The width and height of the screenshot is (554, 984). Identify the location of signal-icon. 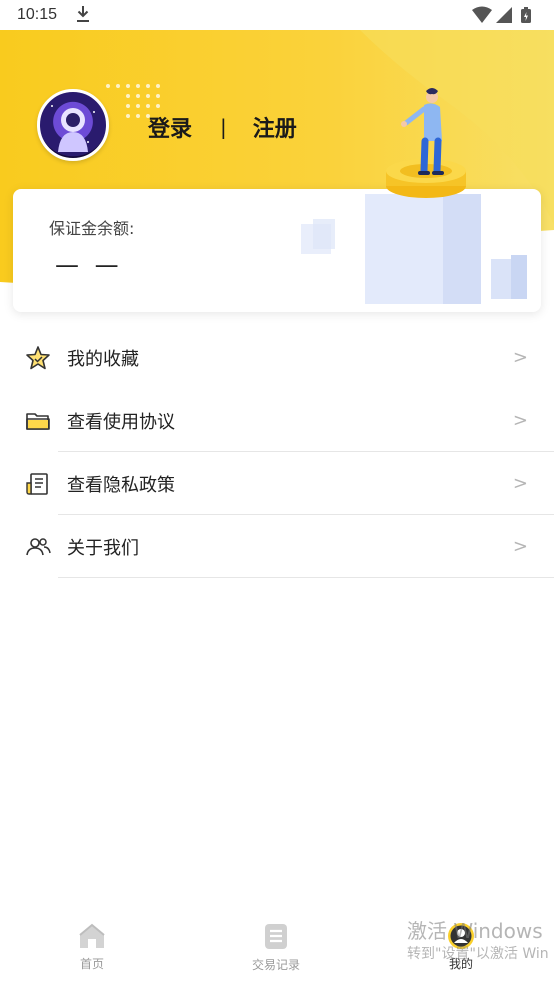
(504, 15).